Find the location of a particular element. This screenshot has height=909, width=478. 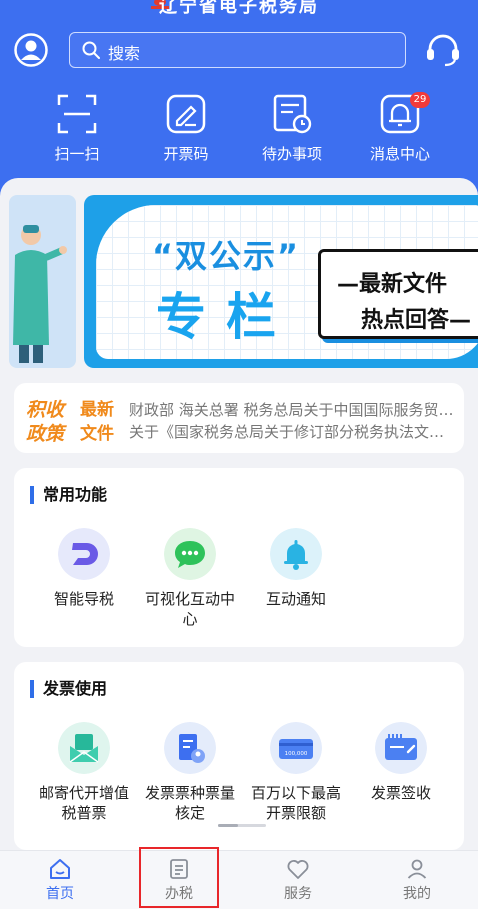

invoice-verify-icon is located at coordinates (190, 748).